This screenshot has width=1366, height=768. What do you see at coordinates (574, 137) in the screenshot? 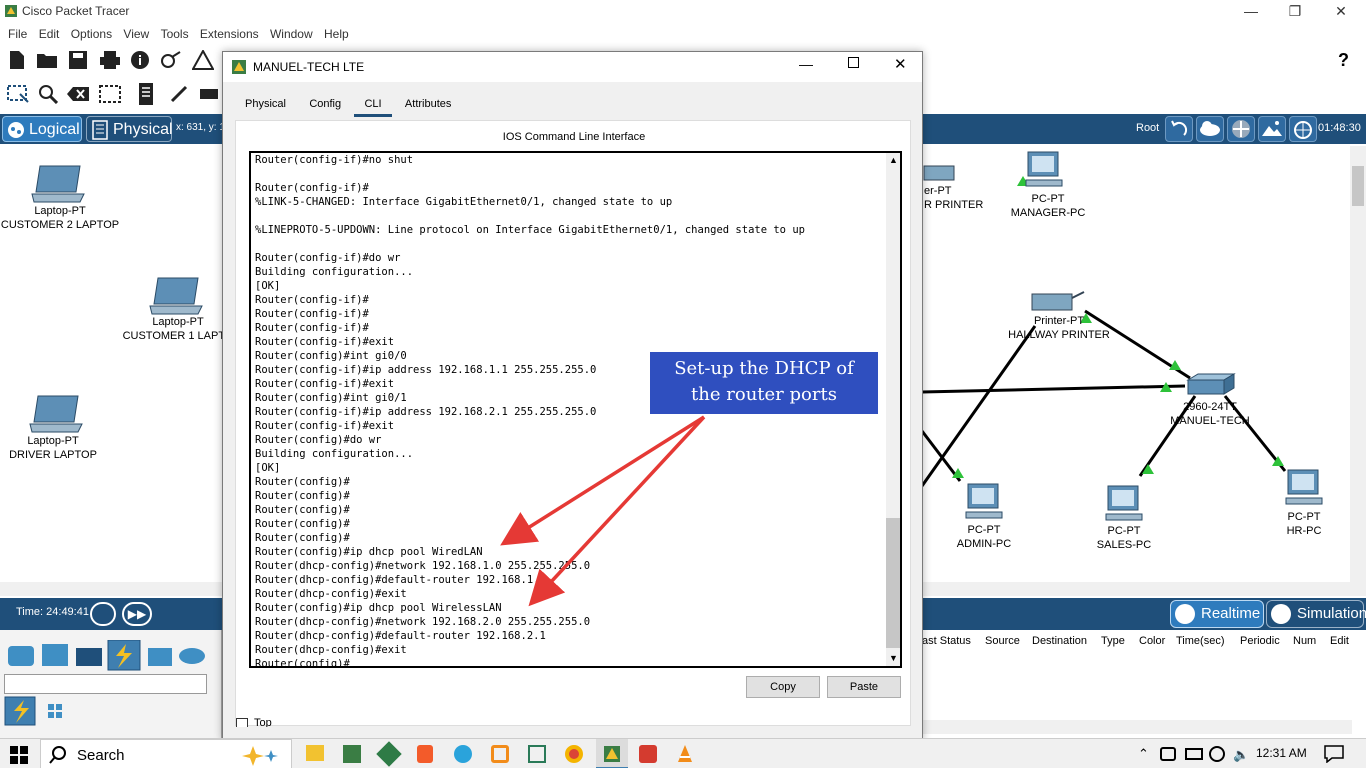
I see `cli-heading: IOS Command Line Interface` at bounding box center [574, 137].